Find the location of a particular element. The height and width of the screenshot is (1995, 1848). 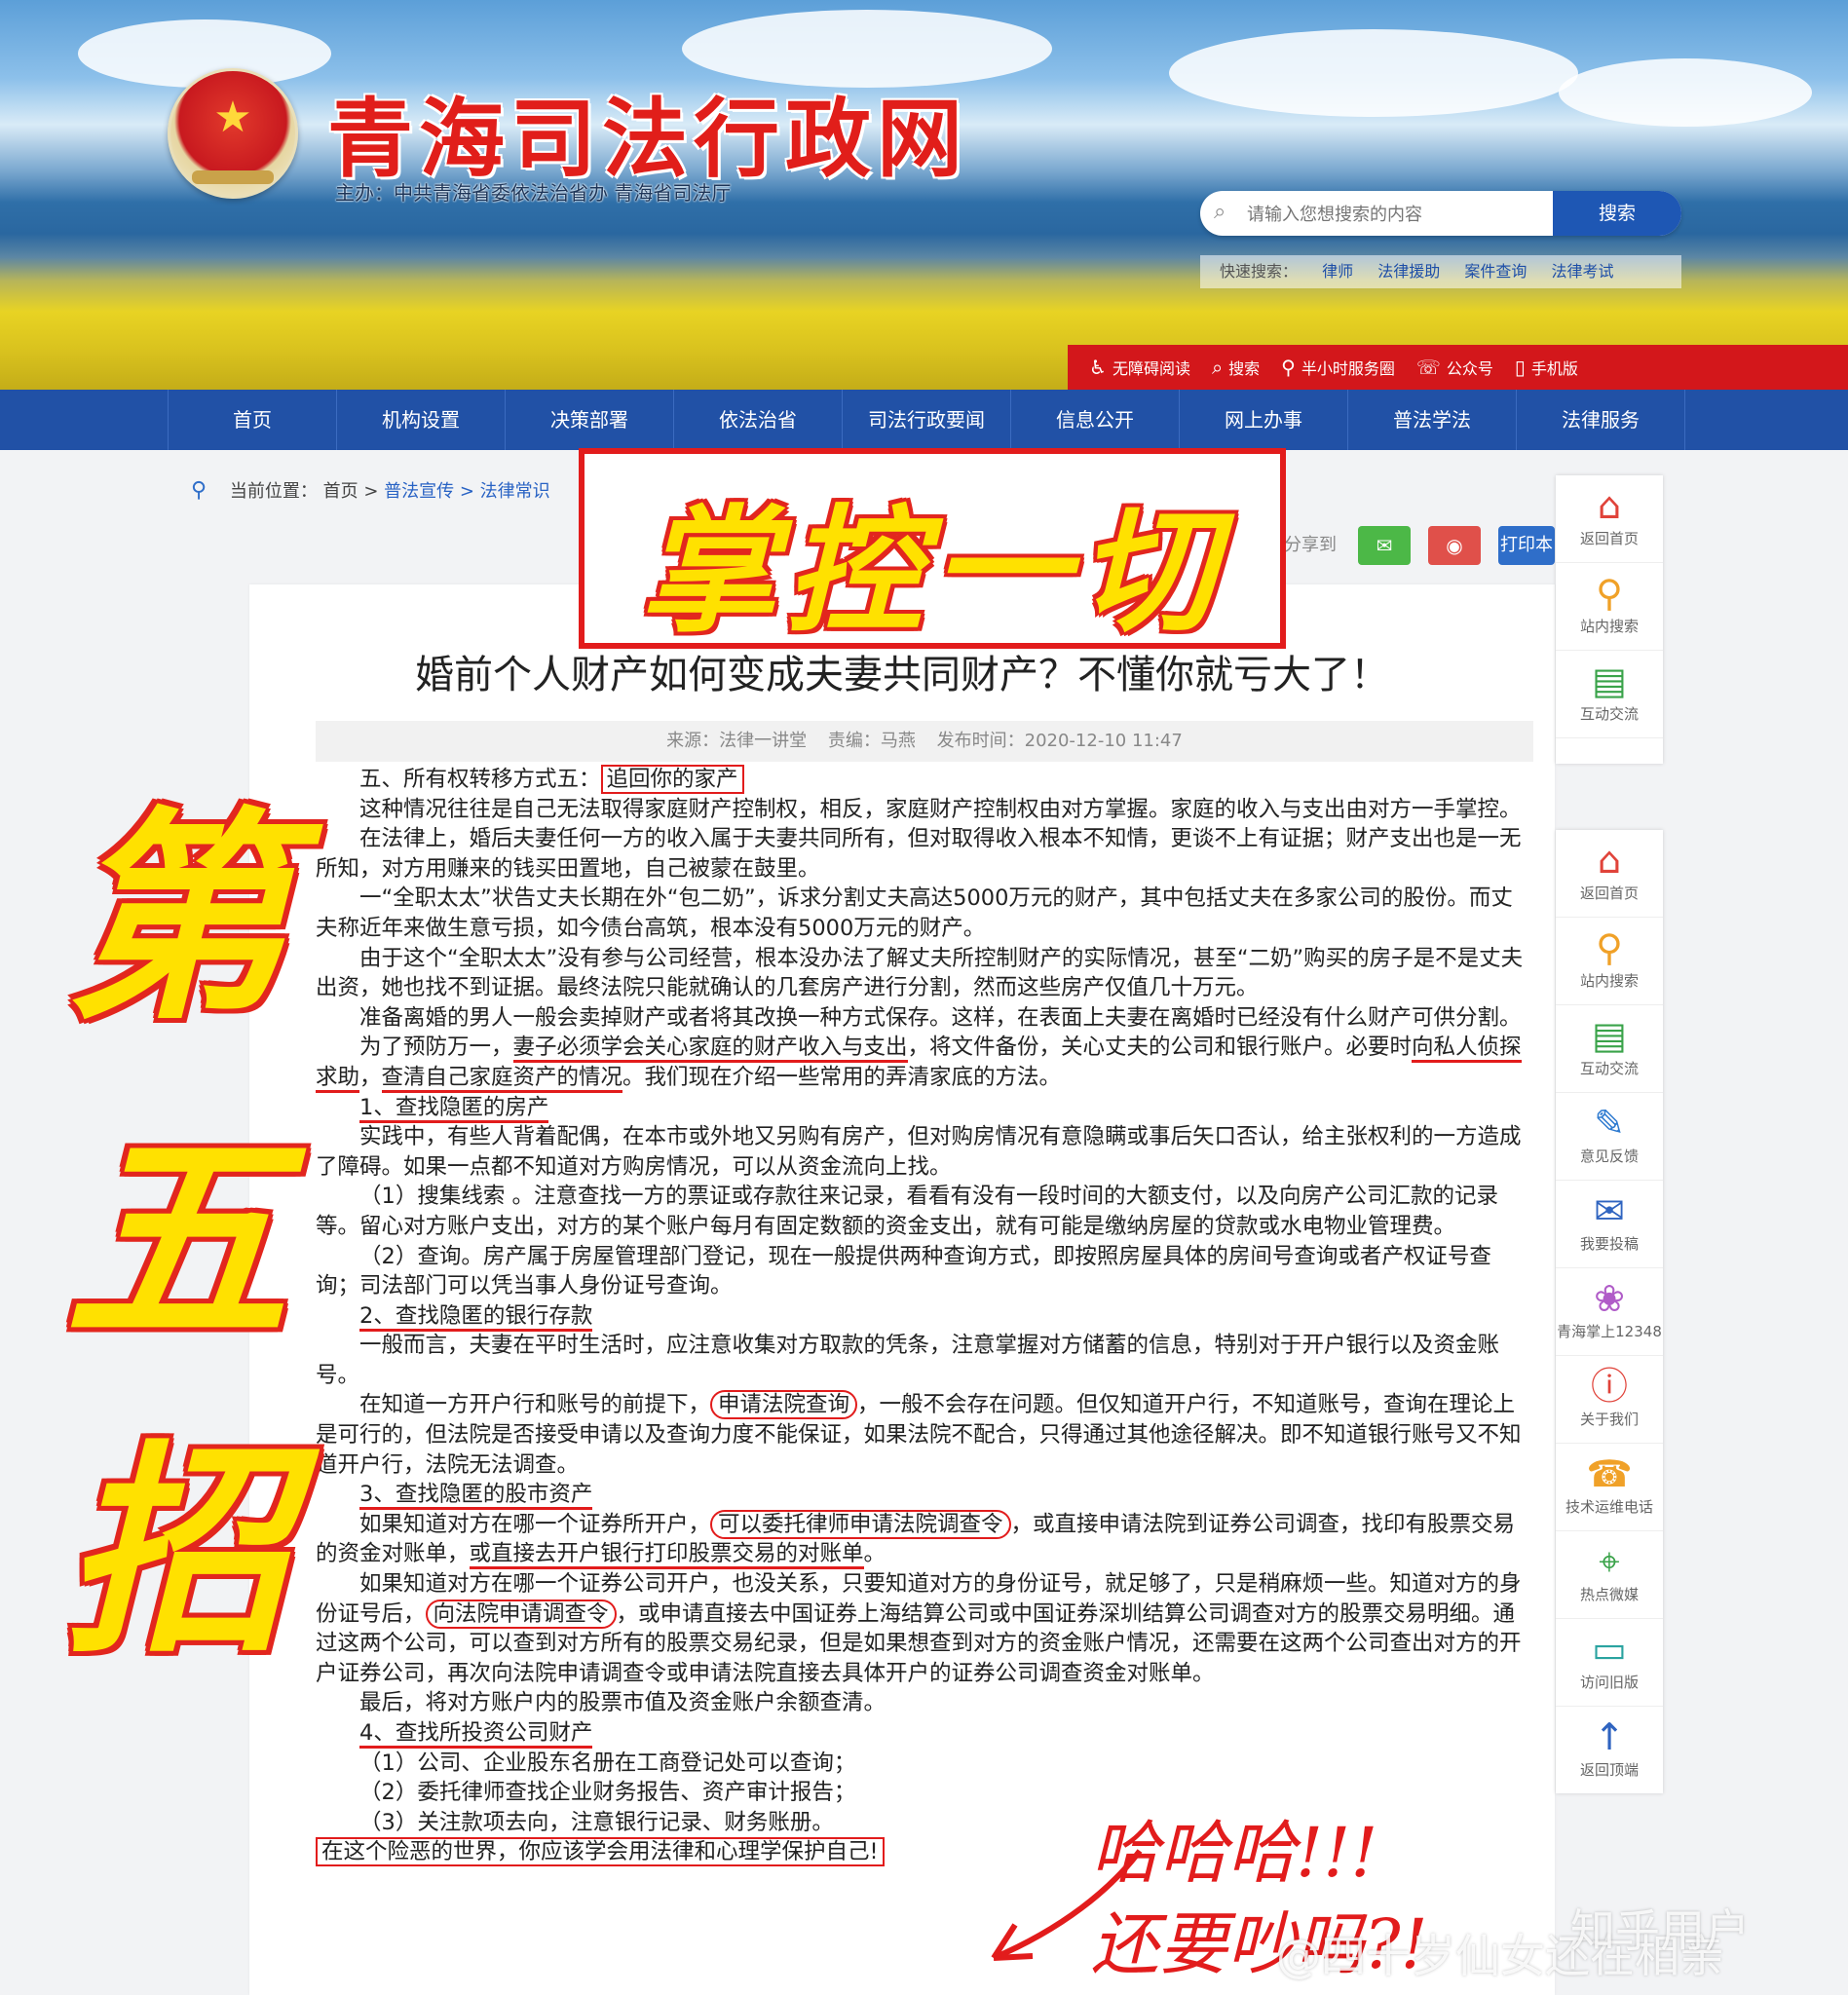

highlight-box: 追回你的家产 is located at coordinates (672, 779).